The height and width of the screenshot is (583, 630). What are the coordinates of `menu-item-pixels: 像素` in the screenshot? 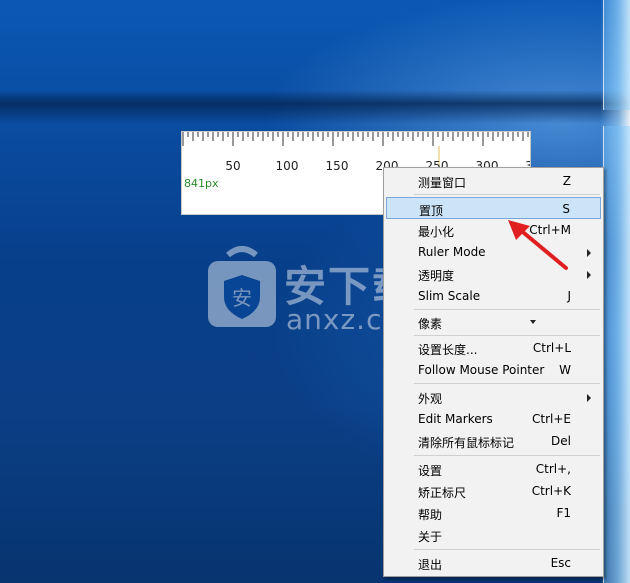 It's located at (493, 322).